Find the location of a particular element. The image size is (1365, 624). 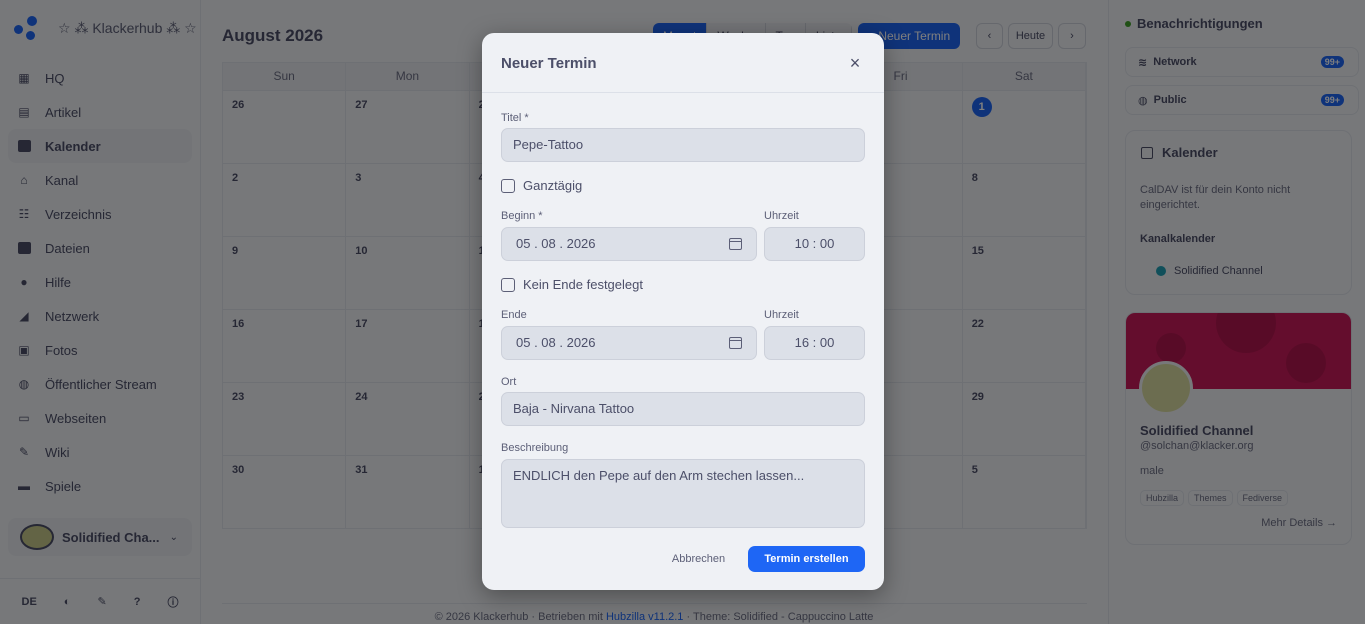

title-label: Titel * is located at coordinates (515, 118).